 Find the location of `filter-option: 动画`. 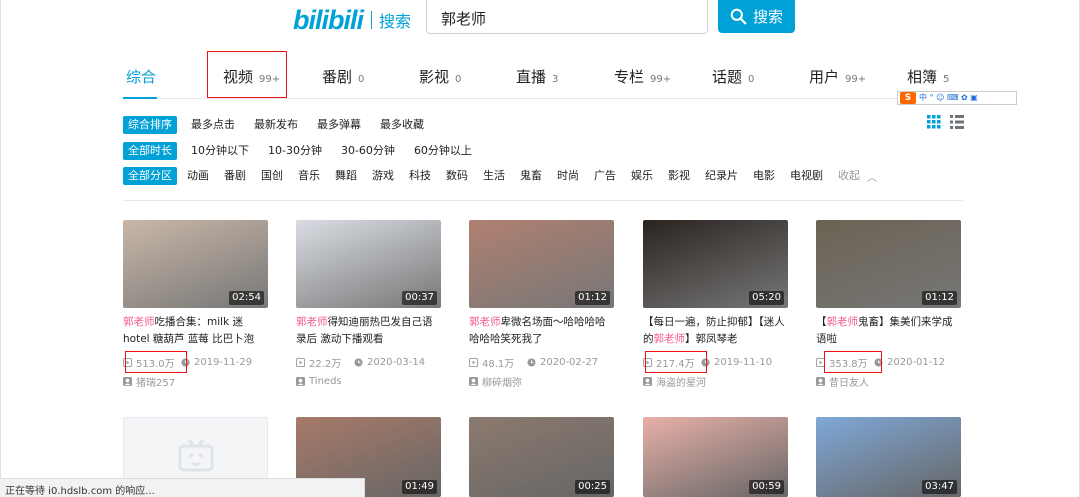

filter-option: 动画 is located at coordinates (198, 176).